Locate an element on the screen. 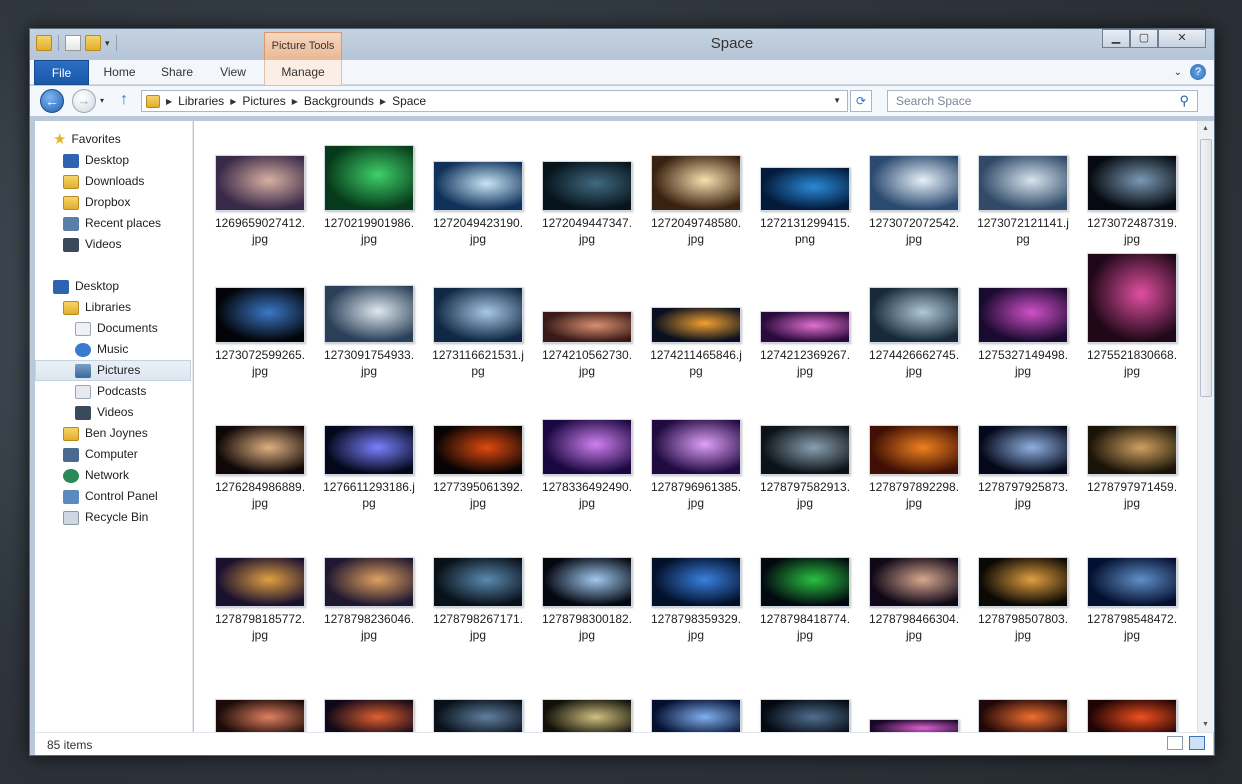 This screenshot has height=784, width=1242. nav-music: Music is located at coordinates (101, 349).